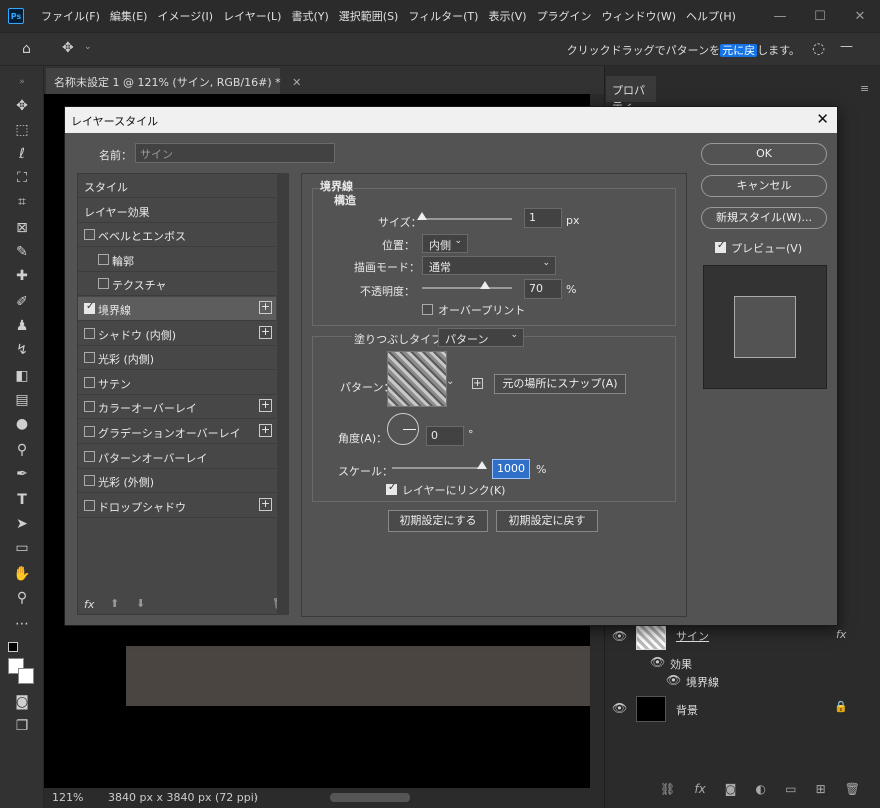  Describe the element at coordinates (467, 219) in the screenshot. I see `size-slider-track` at that location.